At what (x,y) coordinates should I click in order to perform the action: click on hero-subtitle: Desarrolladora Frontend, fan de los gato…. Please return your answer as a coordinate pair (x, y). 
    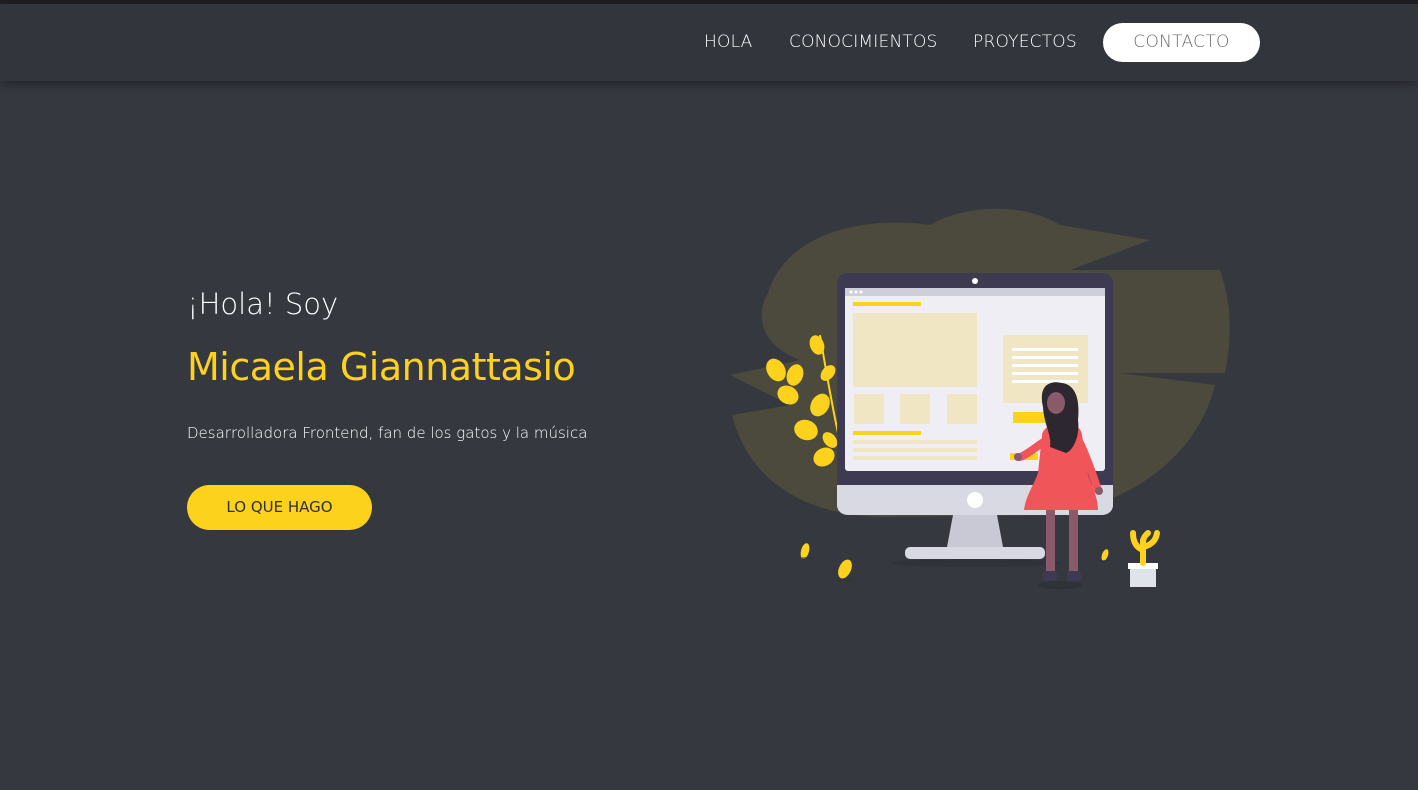
    Looking at the image, I should click on (387, 433).